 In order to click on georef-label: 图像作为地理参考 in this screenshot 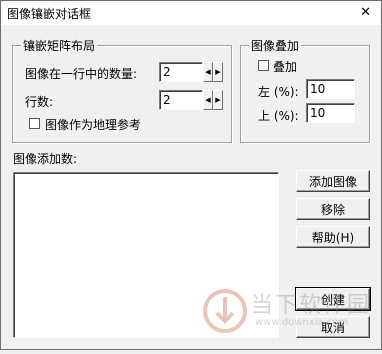, I will do `click(93, 124)`.